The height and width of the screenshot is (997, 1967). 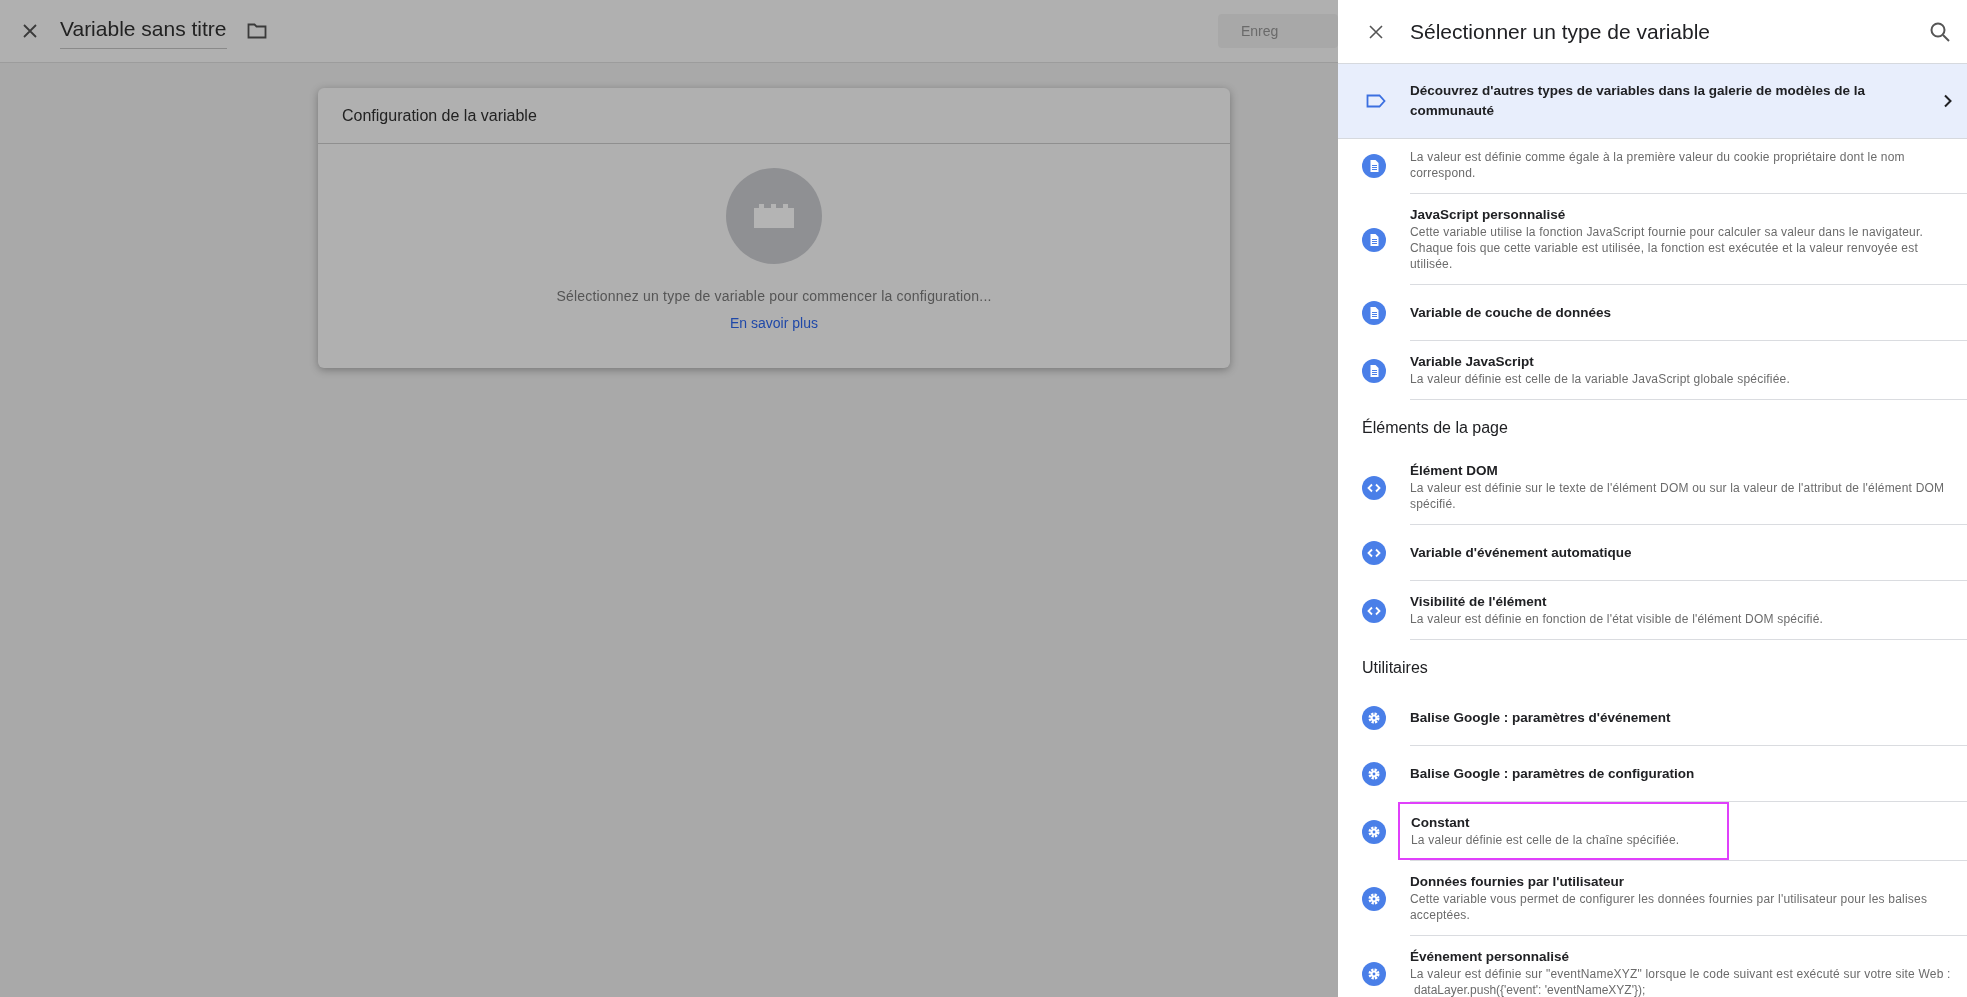 I want to click on search-button, so click(x=1940, y=31).